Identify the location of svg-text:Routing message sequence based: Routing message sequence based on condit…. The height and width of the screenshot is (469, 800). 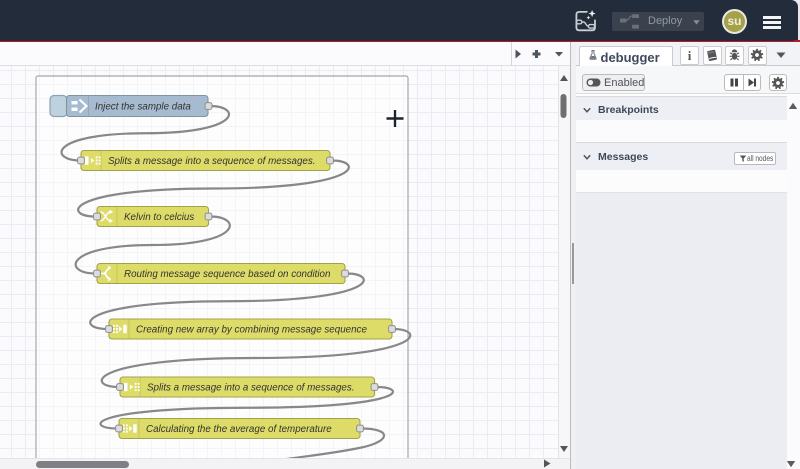
(227, 274).